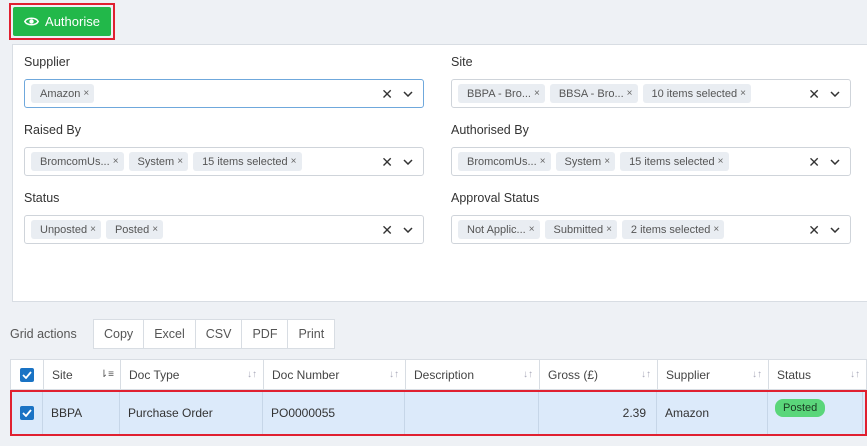 The height and width of the screenshot is (446, 867). What do you see at coordinates (247, 161) in the screenshot?
I see `raised-by-chip: 15 items selected ×` at bounding box center [247, 161].